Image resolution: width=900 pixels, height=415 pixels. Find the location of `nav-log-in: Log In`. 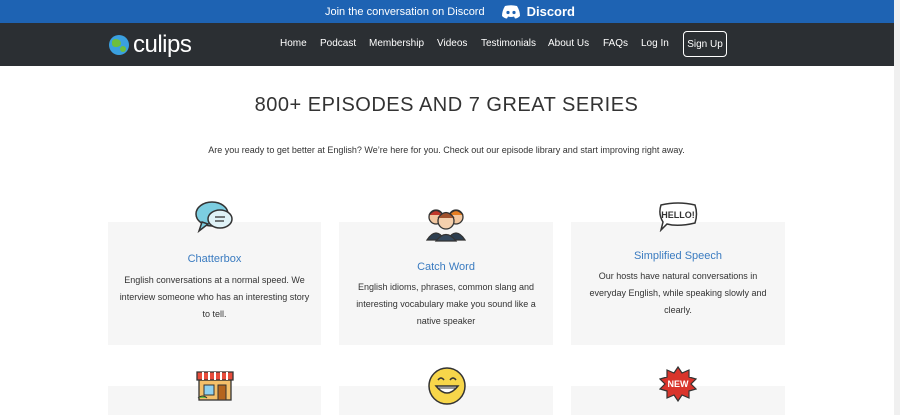

nav-log-in: Log In is located at coordinates (655, 43).